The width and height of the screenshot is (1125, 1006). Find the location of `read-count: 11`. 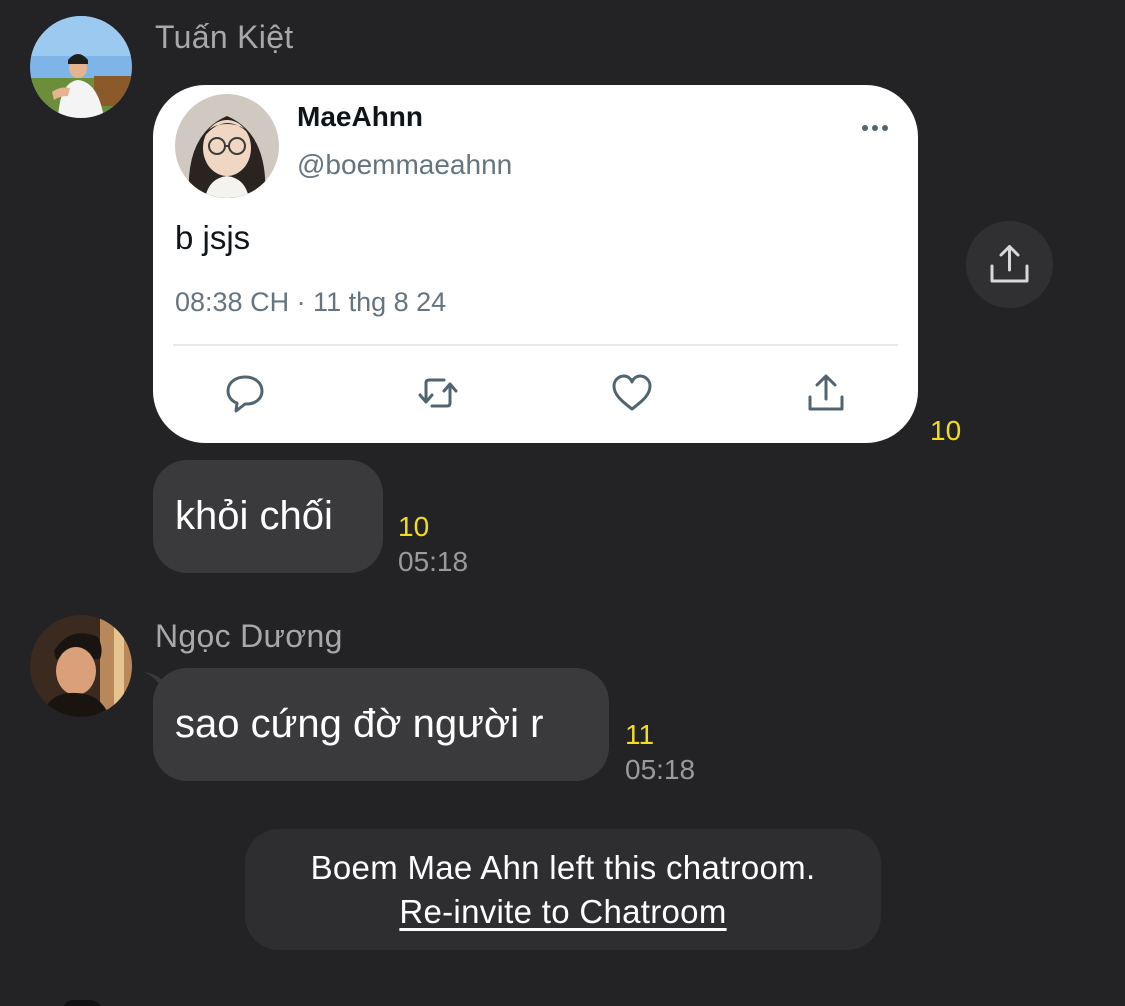

read-count: 11 is located at coordinates (640, 734).